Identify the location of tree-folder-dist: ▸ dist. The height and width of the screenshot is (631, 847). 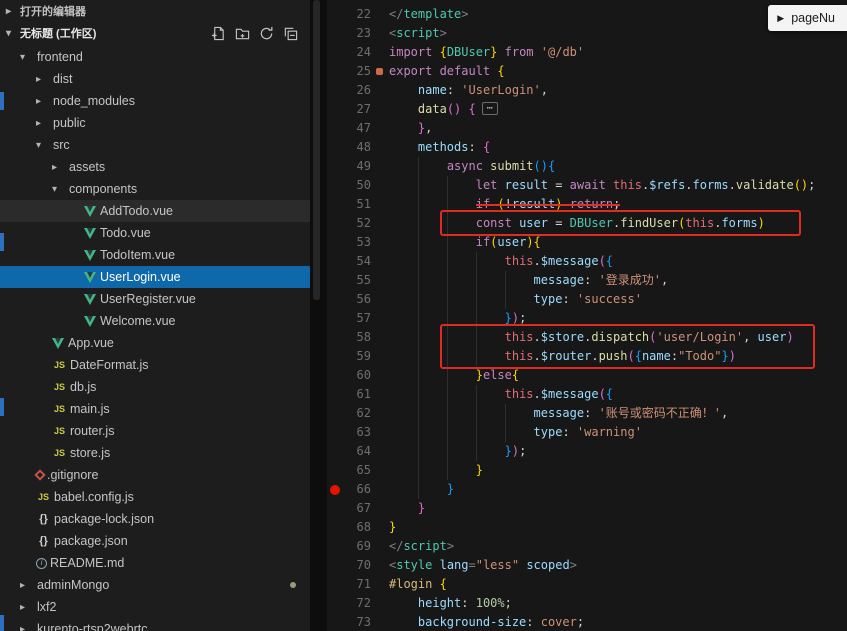
(155, 79).